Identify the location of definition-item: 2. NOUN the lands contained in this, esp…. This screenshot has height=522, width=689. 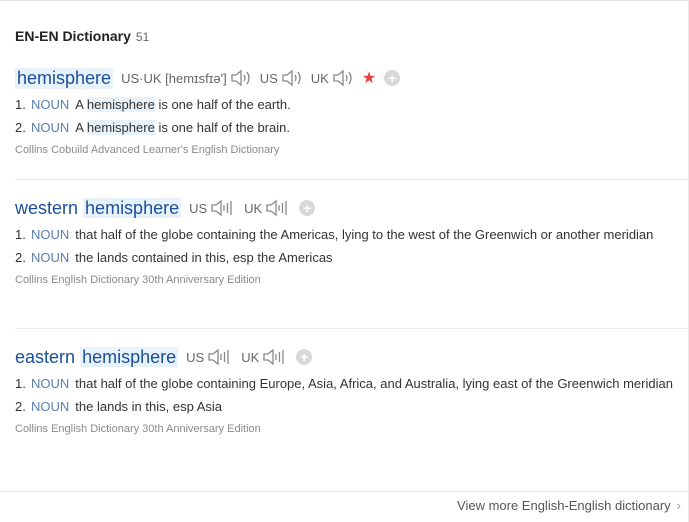
(345, 258).